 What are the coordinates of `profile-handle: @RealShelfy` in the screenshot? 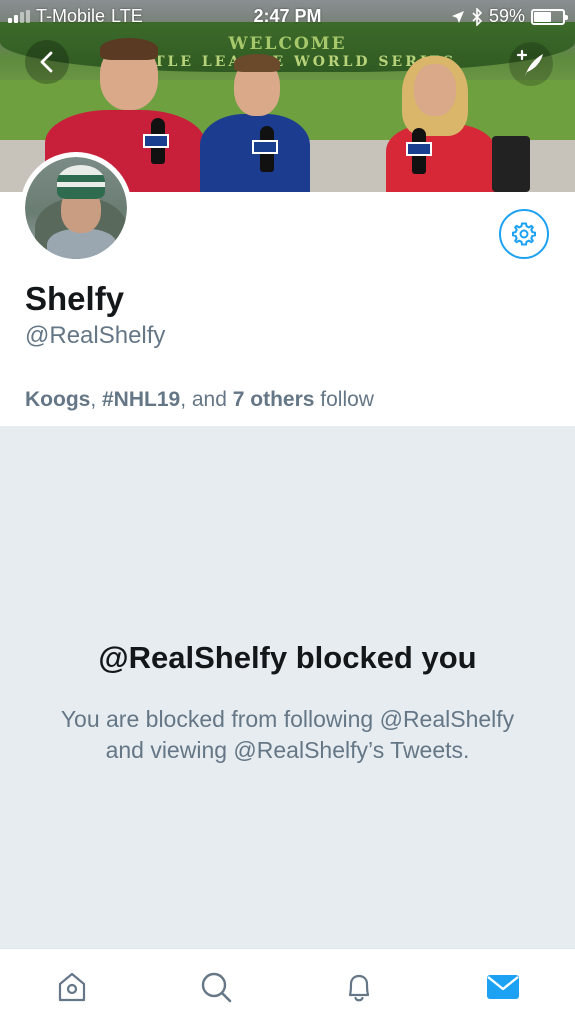 It's located at (95, 335).